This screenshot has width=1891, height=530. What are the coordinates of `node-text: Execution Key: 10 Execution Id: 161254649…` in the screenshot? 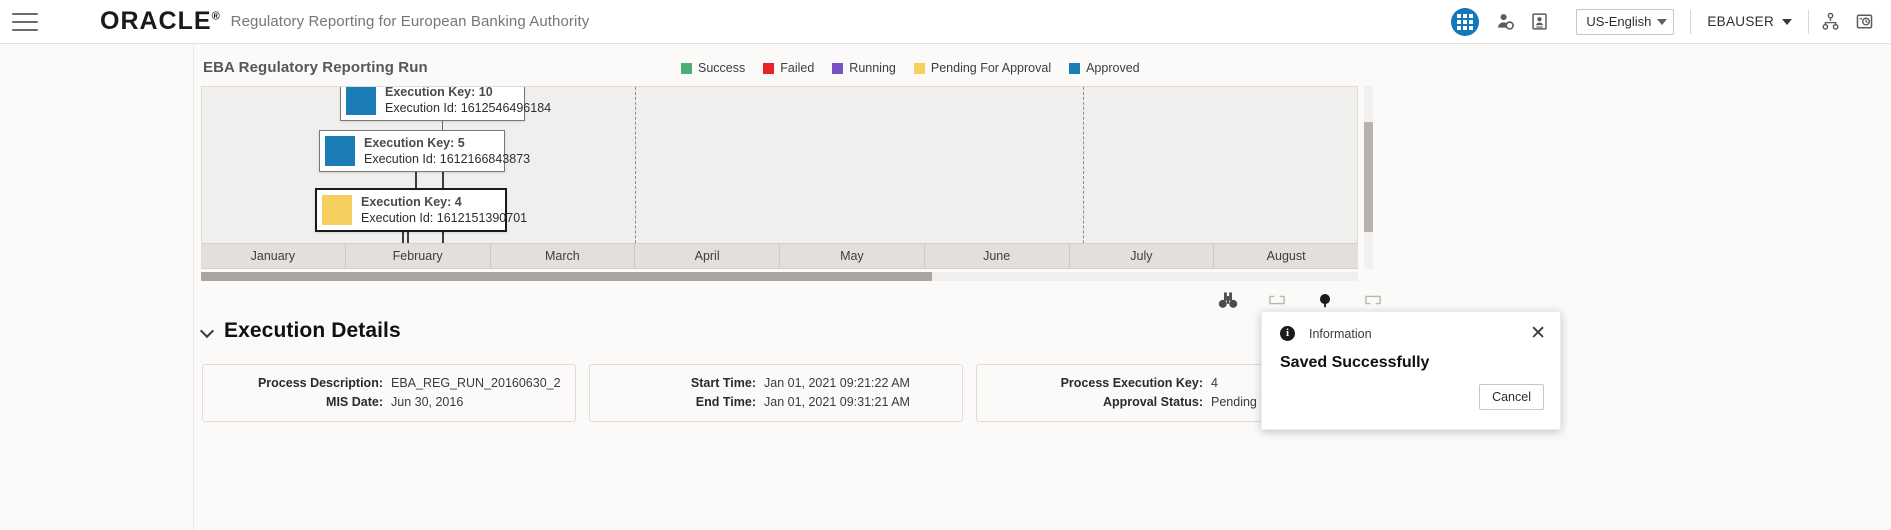 It's located at (468, 101).